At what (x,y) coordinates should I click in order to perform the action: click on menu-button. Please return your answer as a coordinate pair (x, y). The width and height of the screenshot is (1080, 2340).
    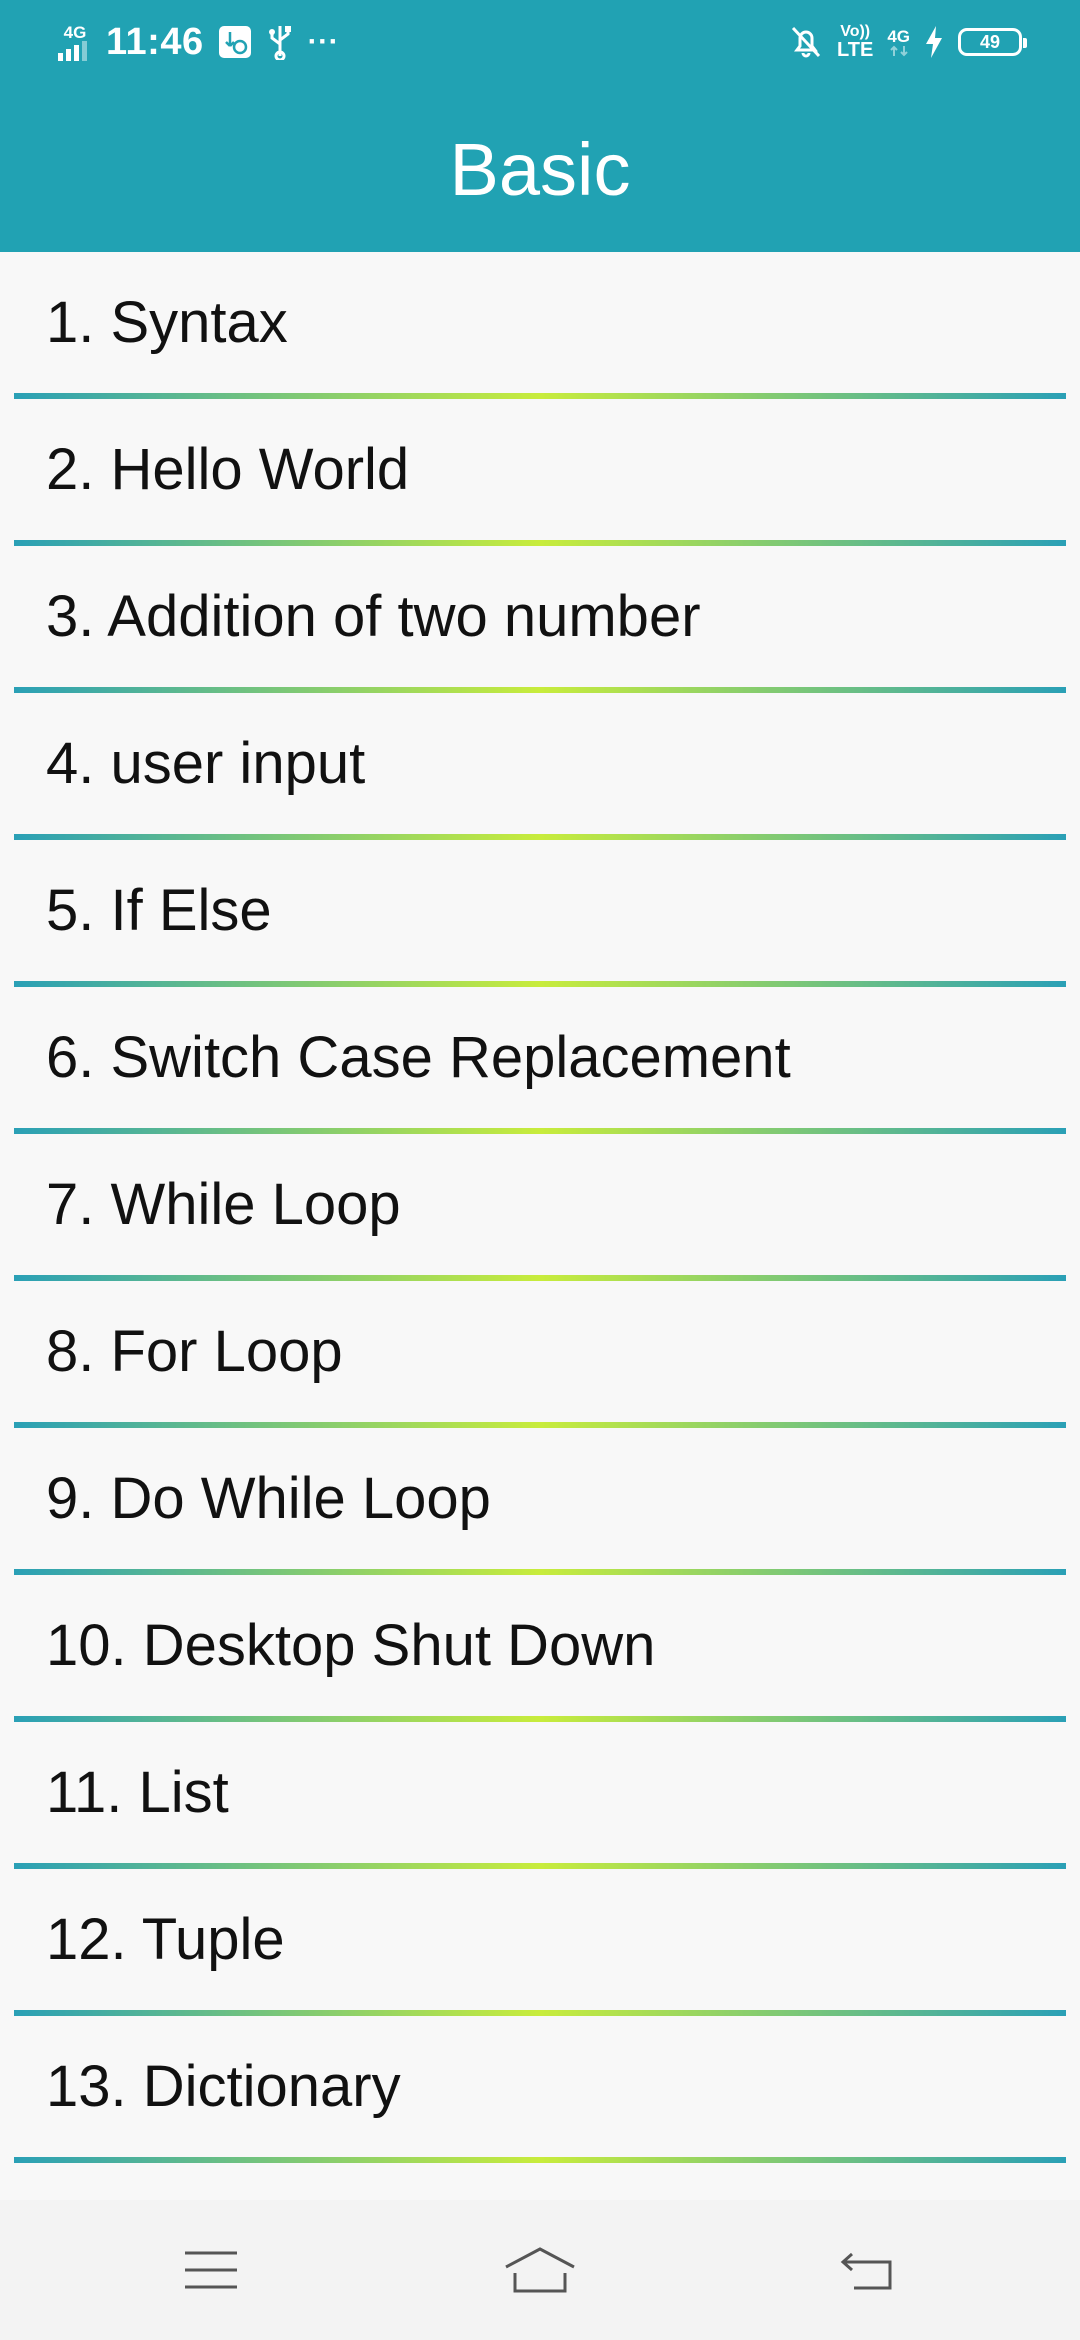
    Looking at the image, I should click on (211, 2270).